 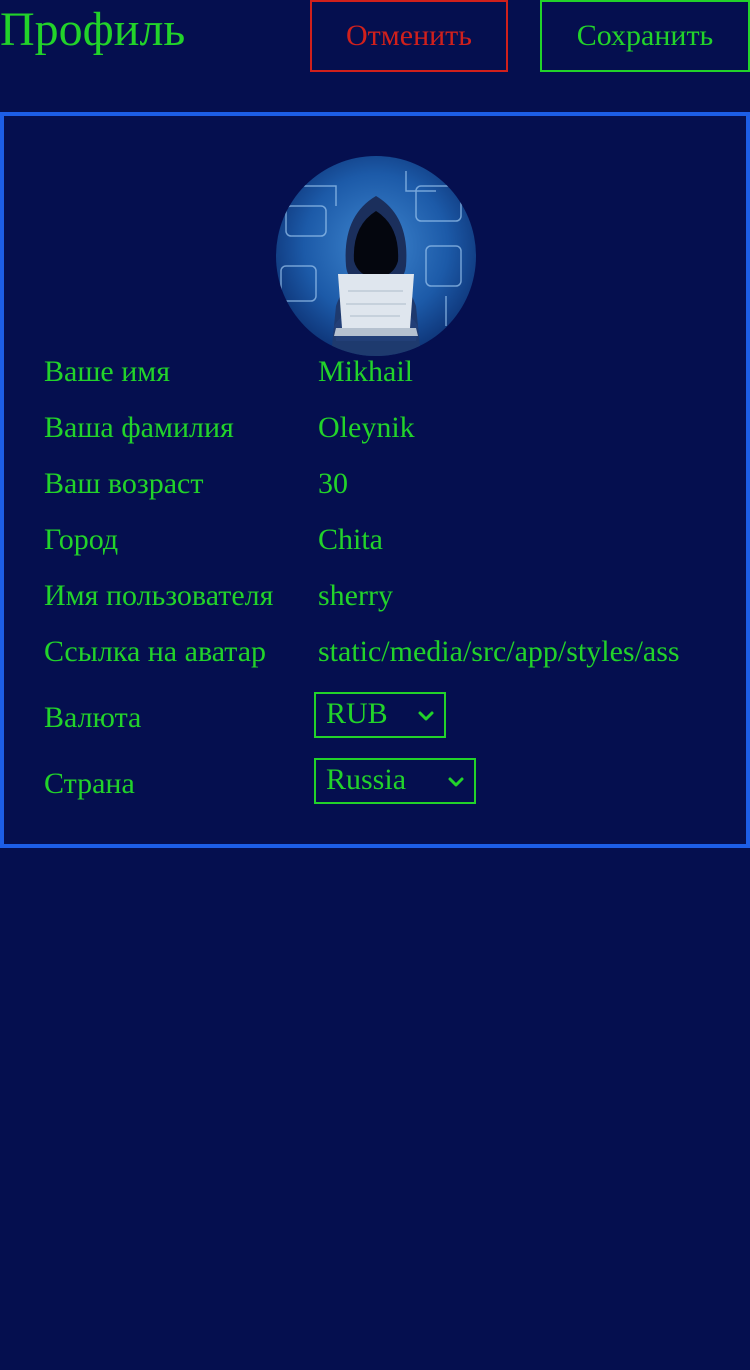 I want to click on city-value: Chita, so click(x=350, y=540).